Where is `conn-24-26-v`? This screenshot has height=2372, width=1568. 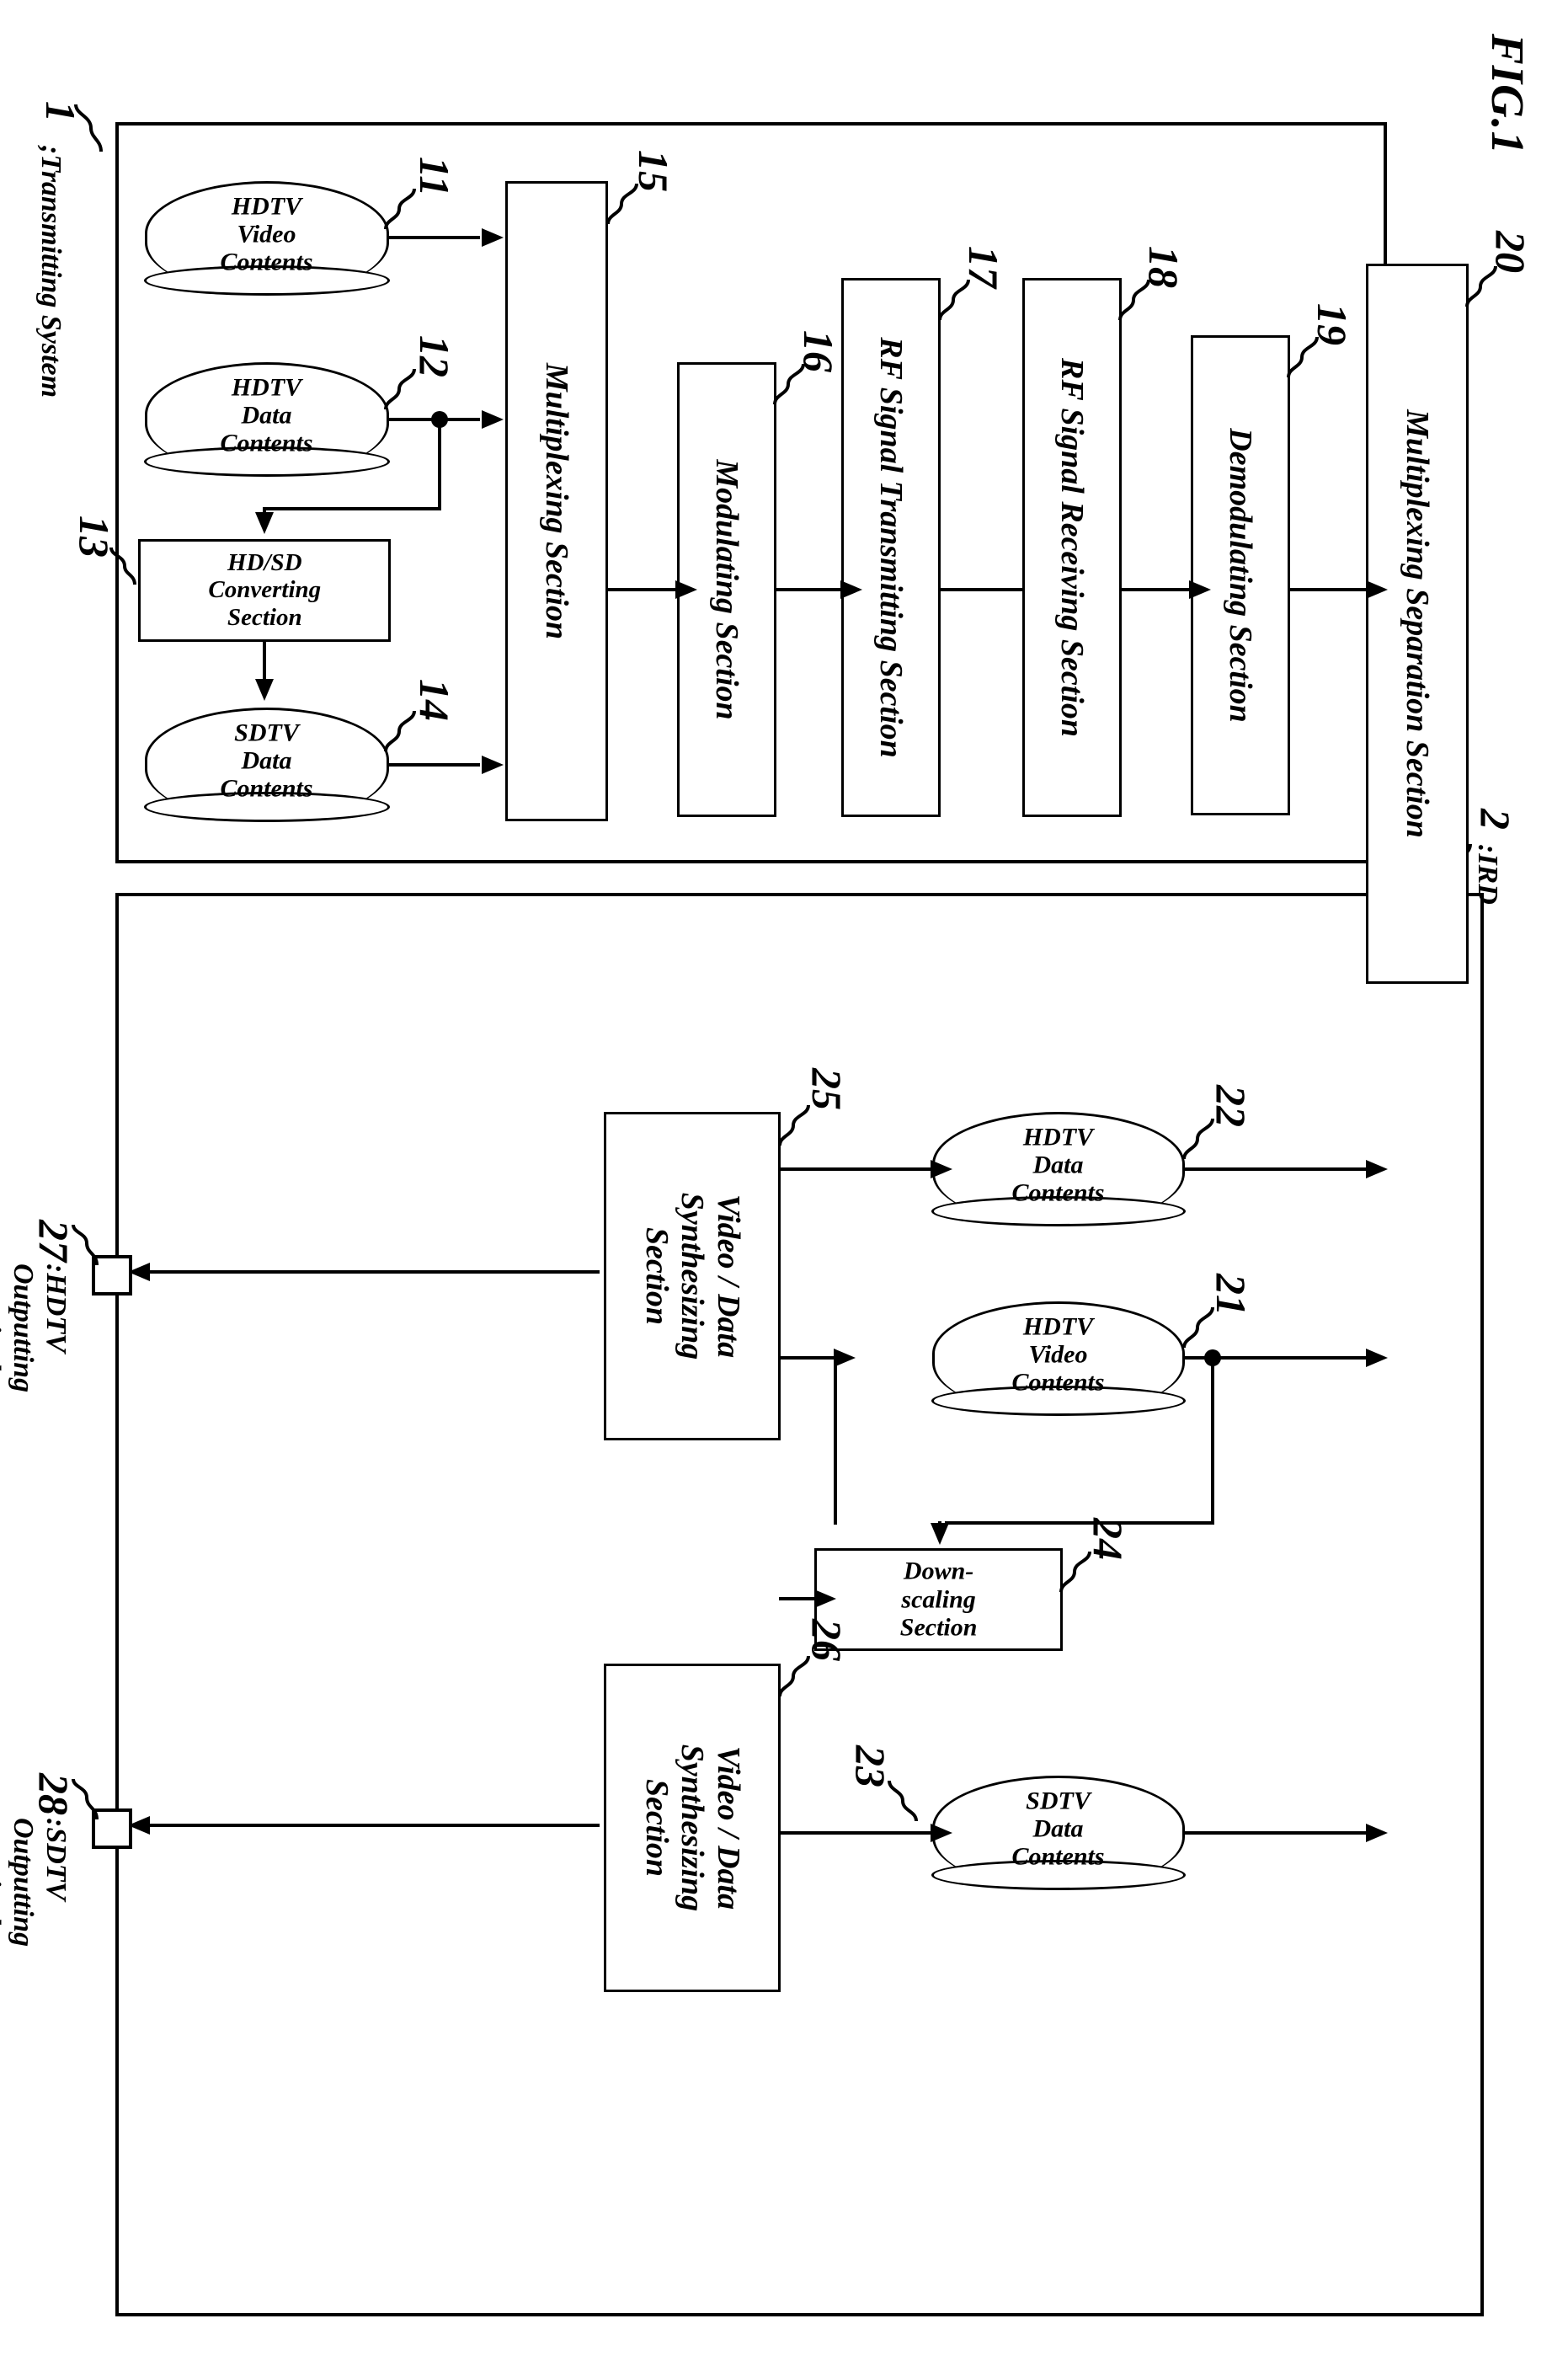 conn-24-26-v is located at coordinates (796, 1598).